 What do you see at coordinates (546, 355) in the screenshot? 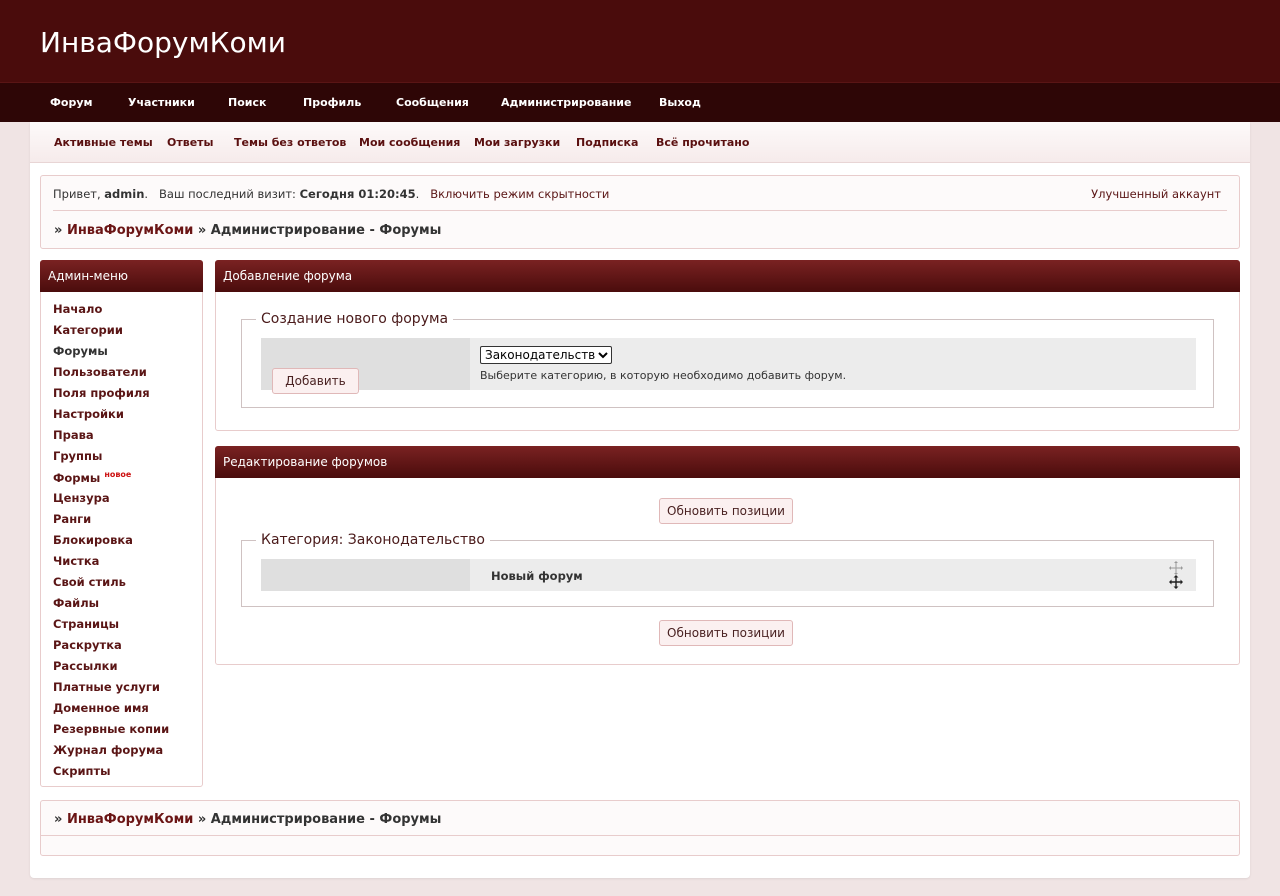
I see `category-select: Законодательство` at bounding box center [546, 355].